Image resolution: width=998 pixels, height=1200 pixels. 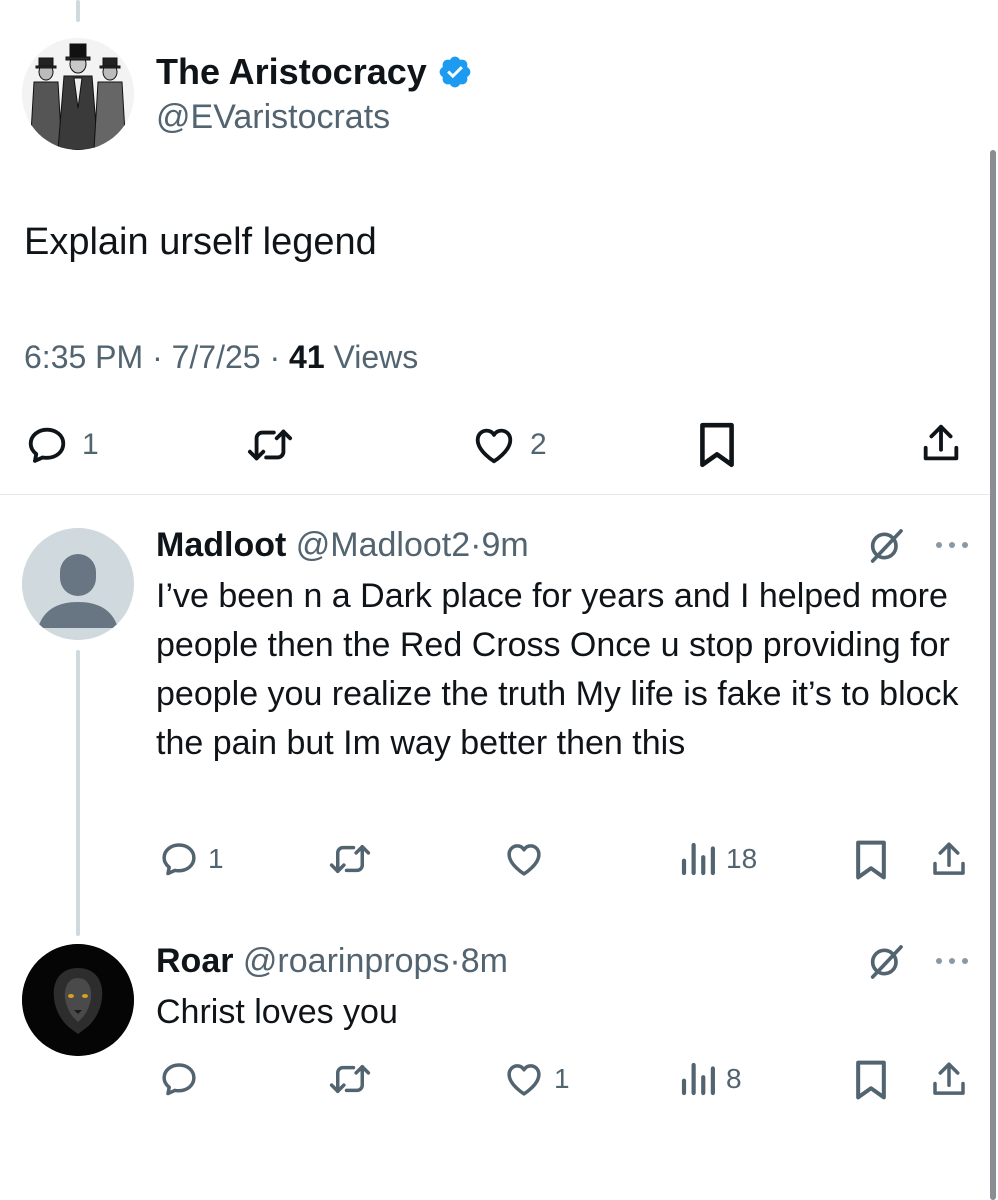 I want to click on main-author-avatar, so click(x=78, y=94).